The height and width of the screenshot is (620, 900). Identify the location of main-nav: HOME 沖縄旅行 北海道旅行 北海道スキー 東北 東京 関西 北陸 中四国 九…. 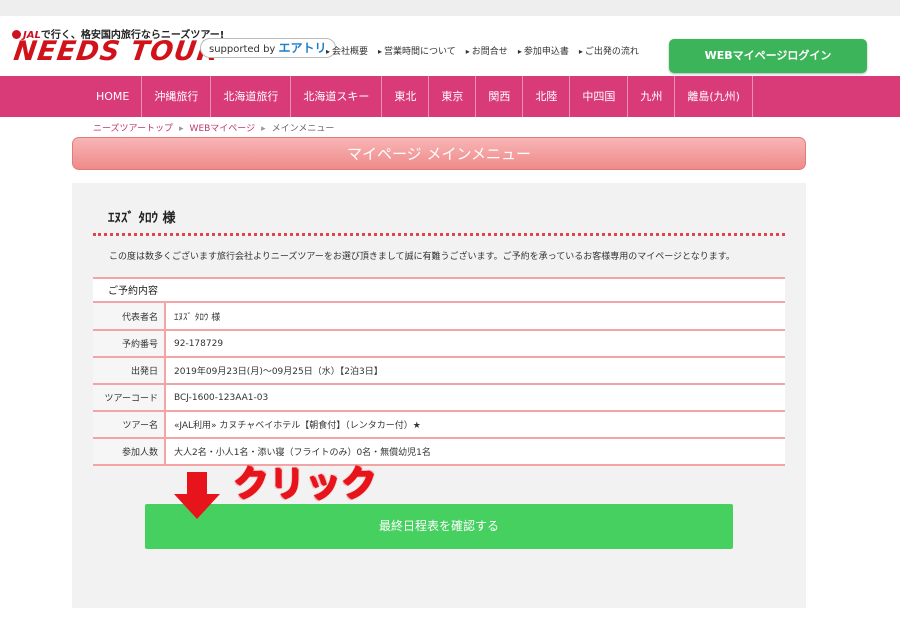
(450, 96).